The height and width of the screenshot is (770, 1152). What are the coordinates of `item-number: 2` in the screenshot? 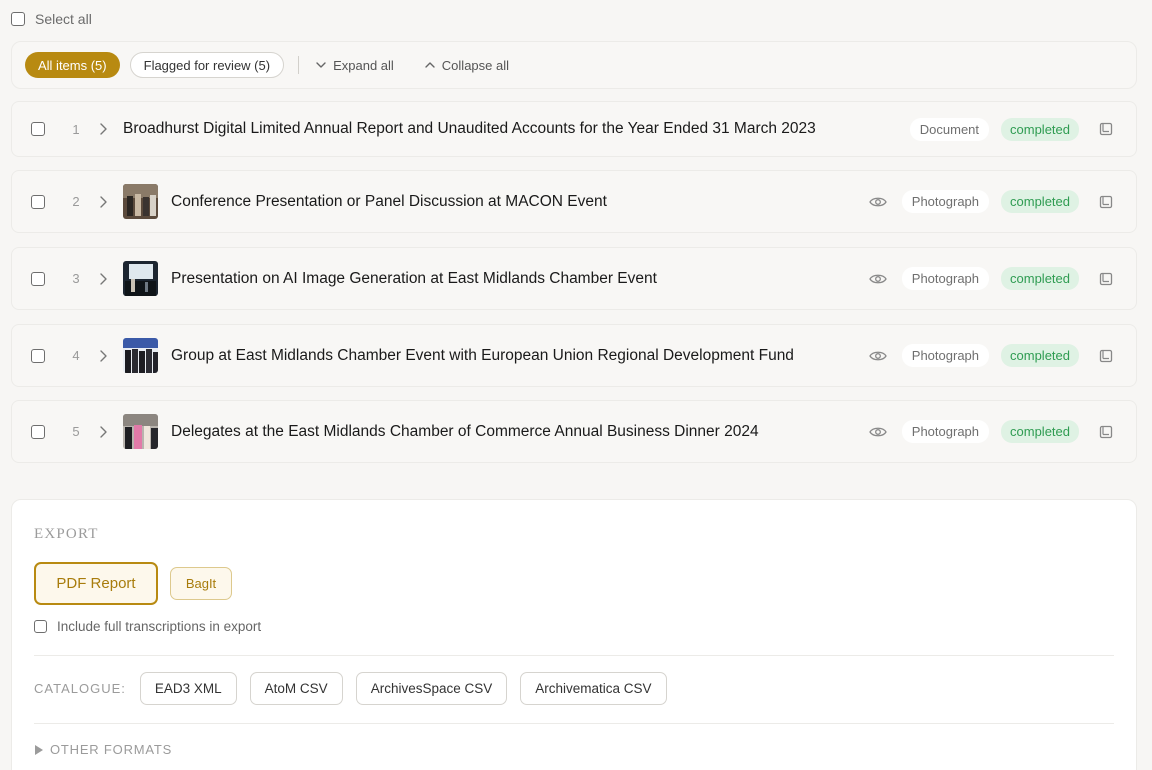 It's located at (76, 201).